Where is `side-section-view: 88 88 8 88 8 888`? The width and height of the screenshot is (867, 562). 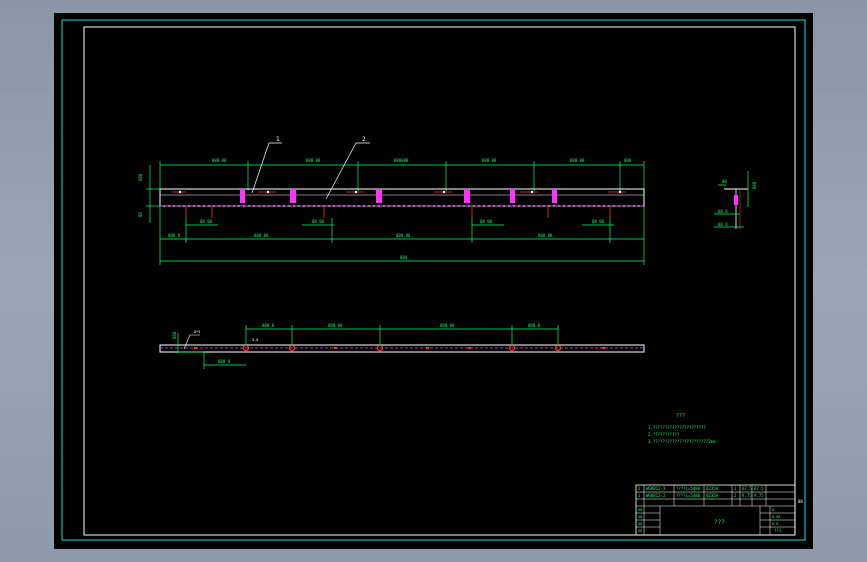
side-section-view: 88 88 8 88 8 888 is located at coordinates (735, 200).